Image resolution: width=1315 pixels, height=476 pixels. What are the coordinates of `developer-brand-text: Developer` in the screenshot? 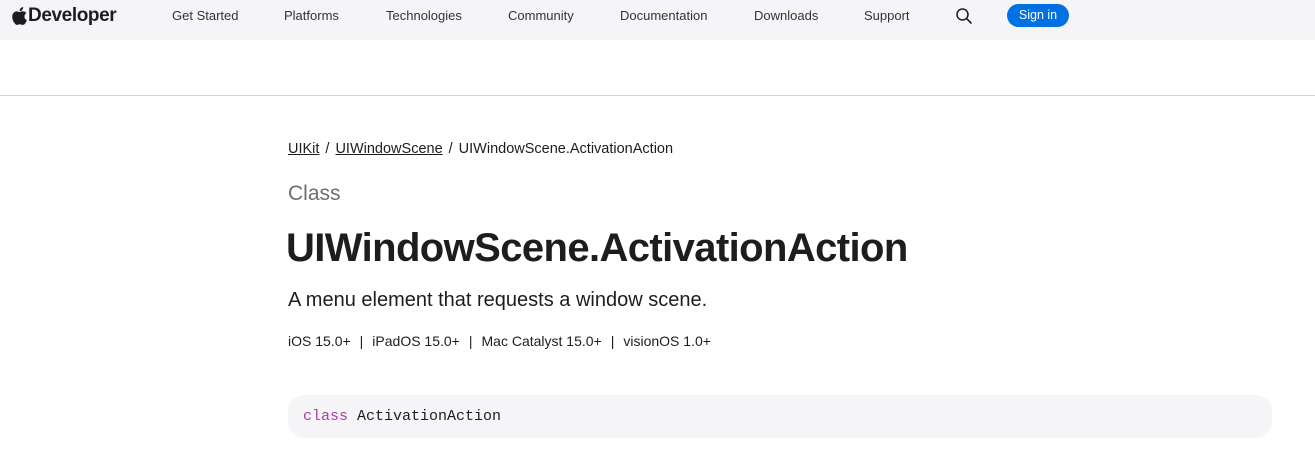 It's located at (72, 15).